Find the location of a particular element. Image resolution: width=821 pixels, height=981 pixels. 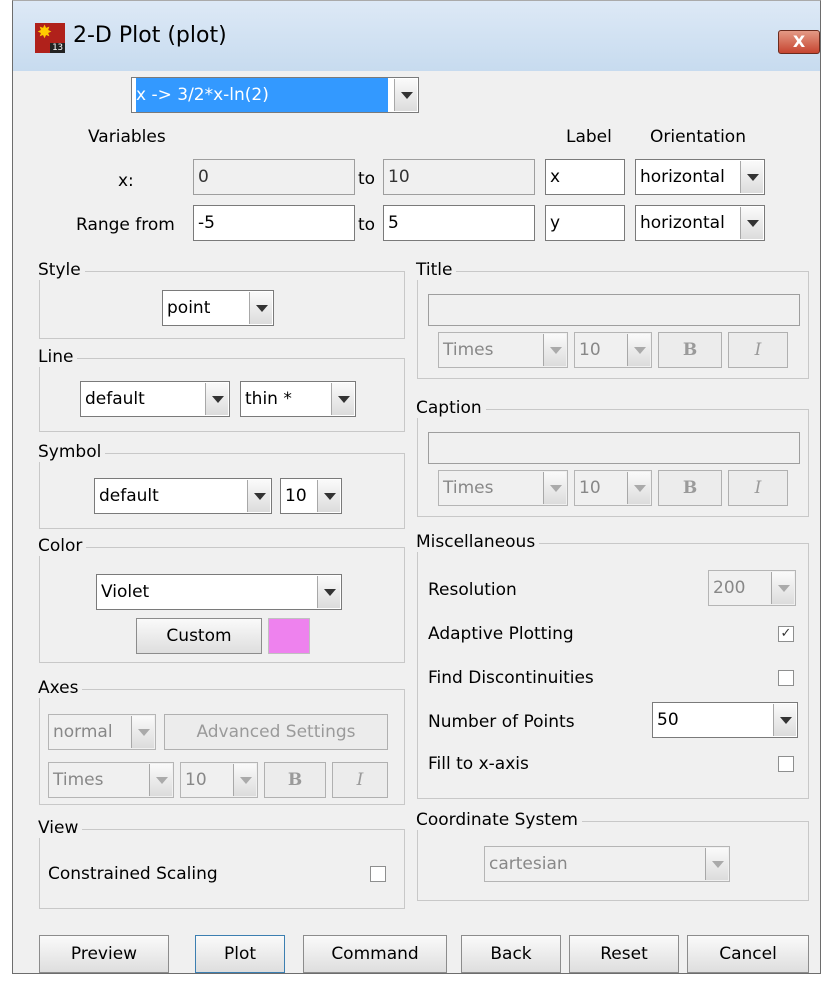

reset-button: Reset is located at coordinates (624, 954).